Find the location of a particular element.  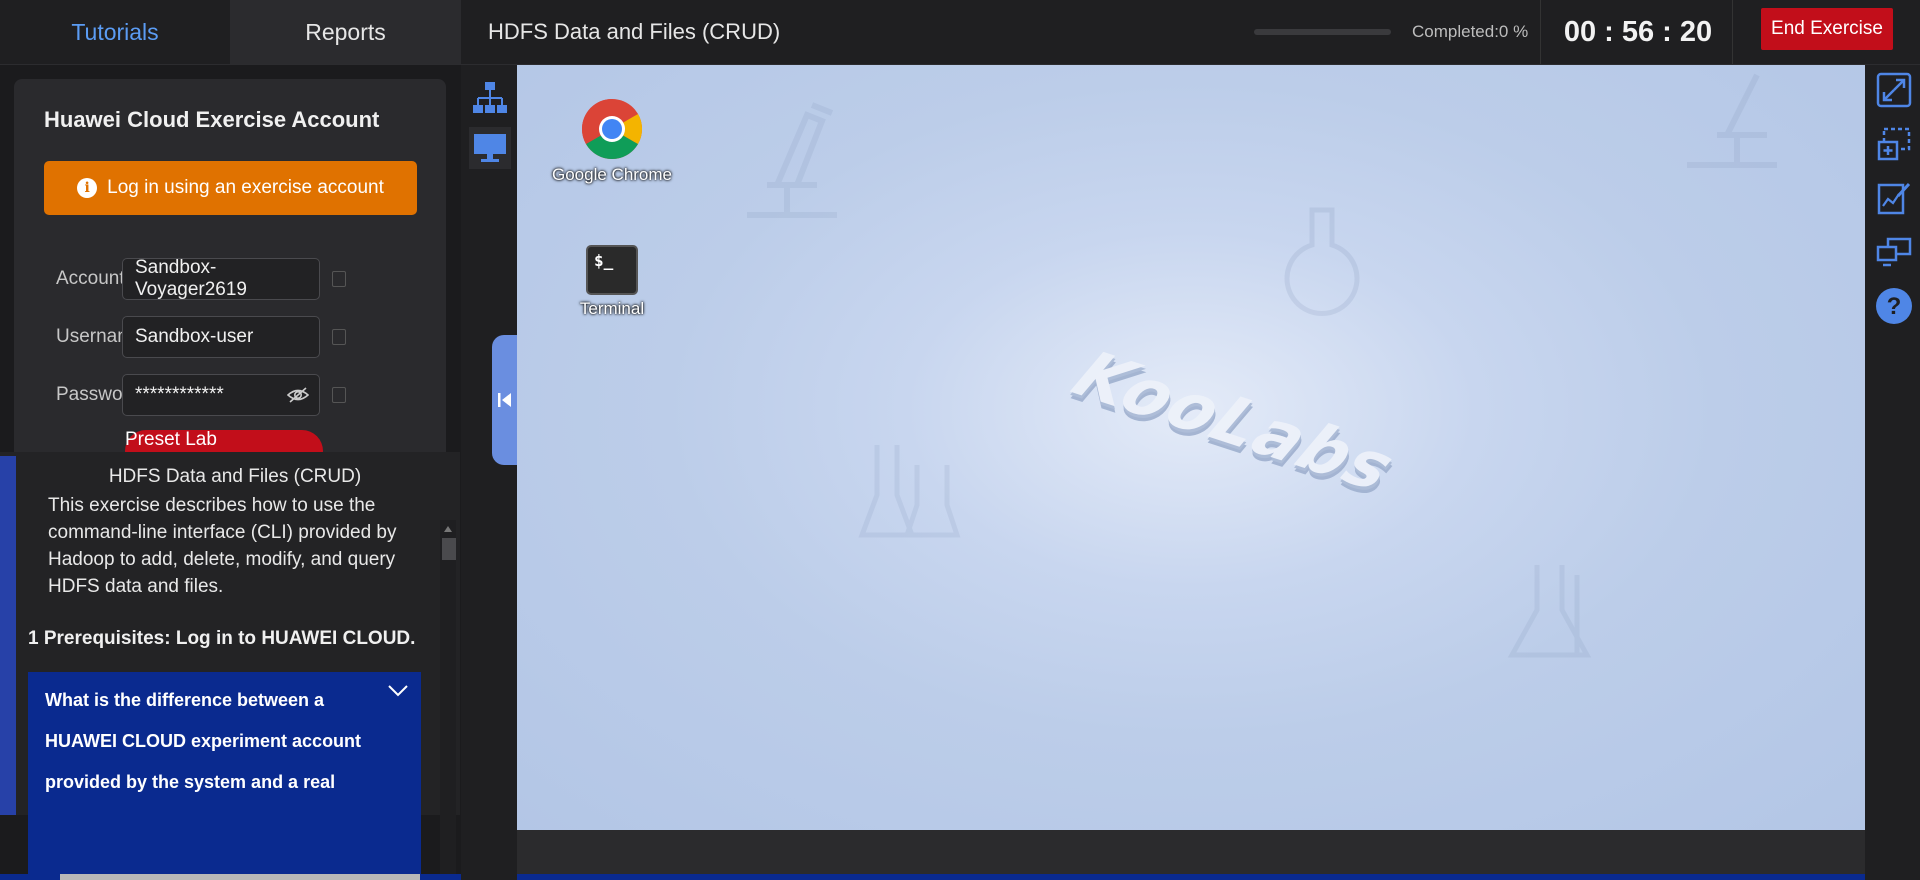

password-field: ************ is located at coordinates (221, 395).